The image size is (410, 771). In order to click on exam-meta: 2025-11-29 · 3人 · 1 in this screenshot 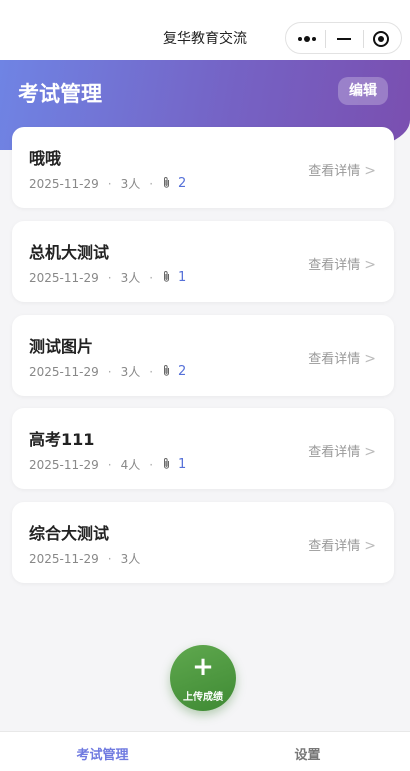, I will do `click(107, 277)`.